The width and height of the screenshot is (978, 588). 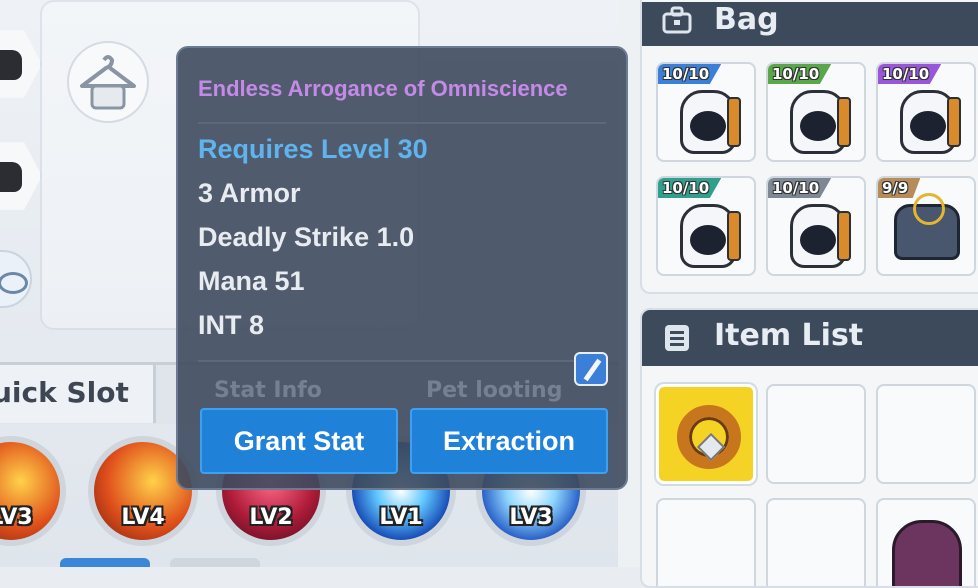 I want to click on extraction-button: Extraction, so click(x=509, y=441).